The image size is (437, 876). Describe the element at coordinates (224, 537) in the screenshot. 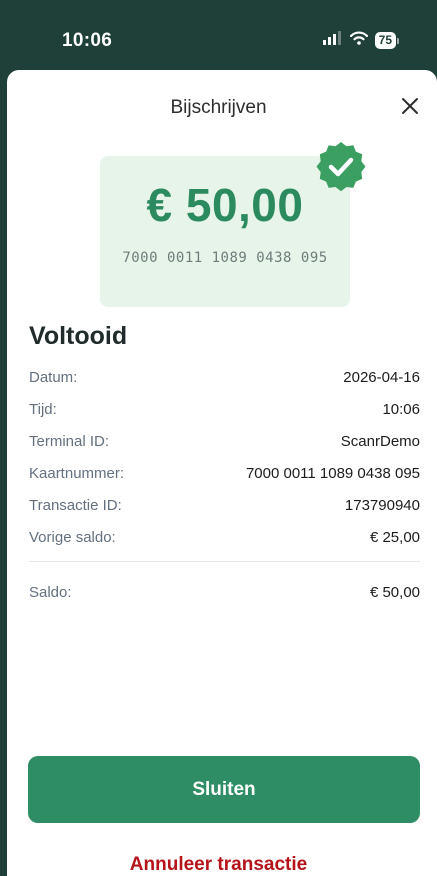

I see `detail-row-previous-balance: Vorige saldo: € 25,00` at that location.